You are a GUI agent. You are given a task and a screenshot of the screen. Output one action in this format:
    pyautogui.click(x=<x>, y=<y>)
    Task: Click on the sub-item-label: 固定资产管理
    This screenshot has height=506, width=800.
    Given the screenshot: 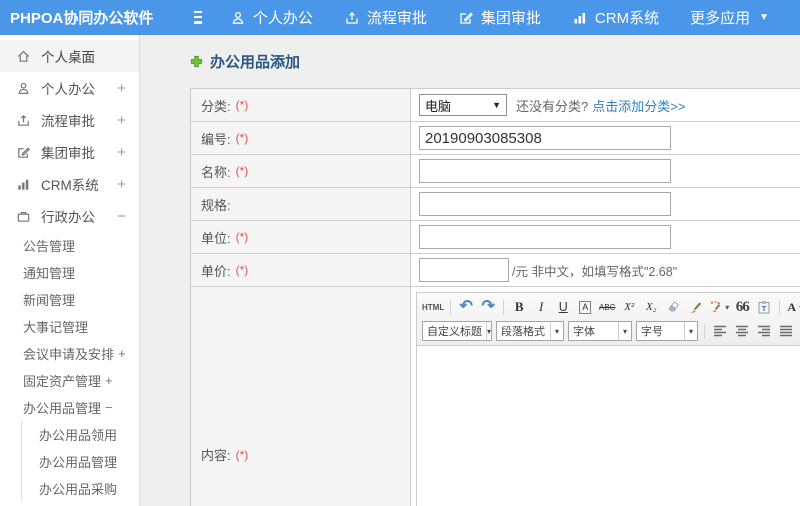 What is the action you would take?
    pyautogui.click(x=62, y=381)
    